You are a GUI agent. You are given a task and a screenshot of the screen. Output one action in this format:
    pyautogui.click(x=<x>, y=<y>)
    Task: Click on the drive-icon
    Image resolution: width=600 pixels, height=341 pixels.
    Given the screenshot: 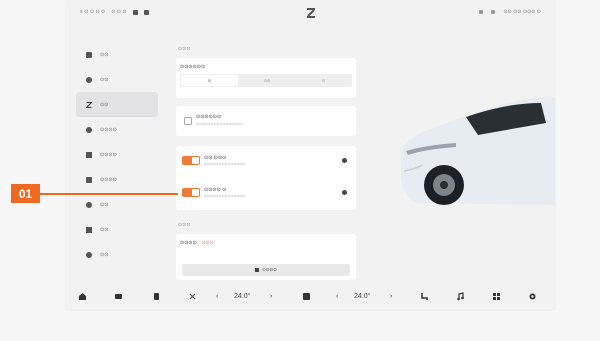 What is the action you would take?
    pyautogui.click(x=89, y=129)
    